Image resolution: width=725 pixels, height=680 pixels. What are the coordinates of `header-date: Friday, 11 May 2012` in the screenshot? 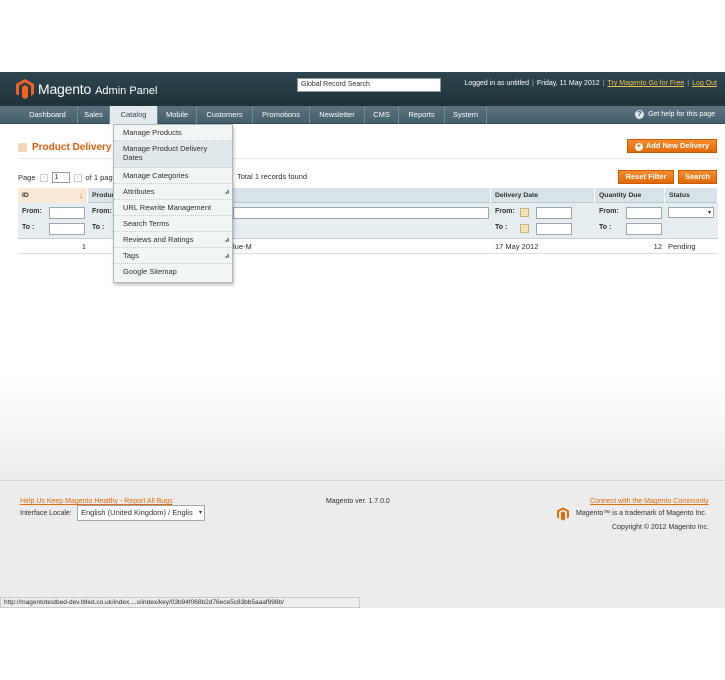 It's located at (568, 83).